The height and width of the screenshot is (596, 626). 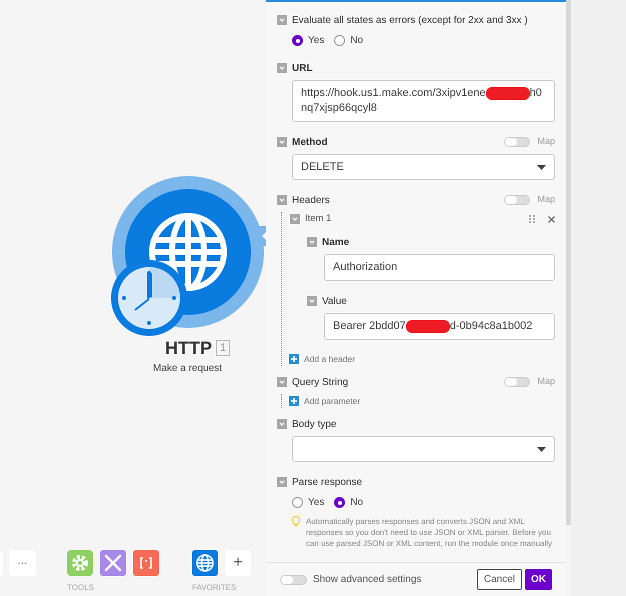 I want to click on gear-icon, so click(x=80, y=563).